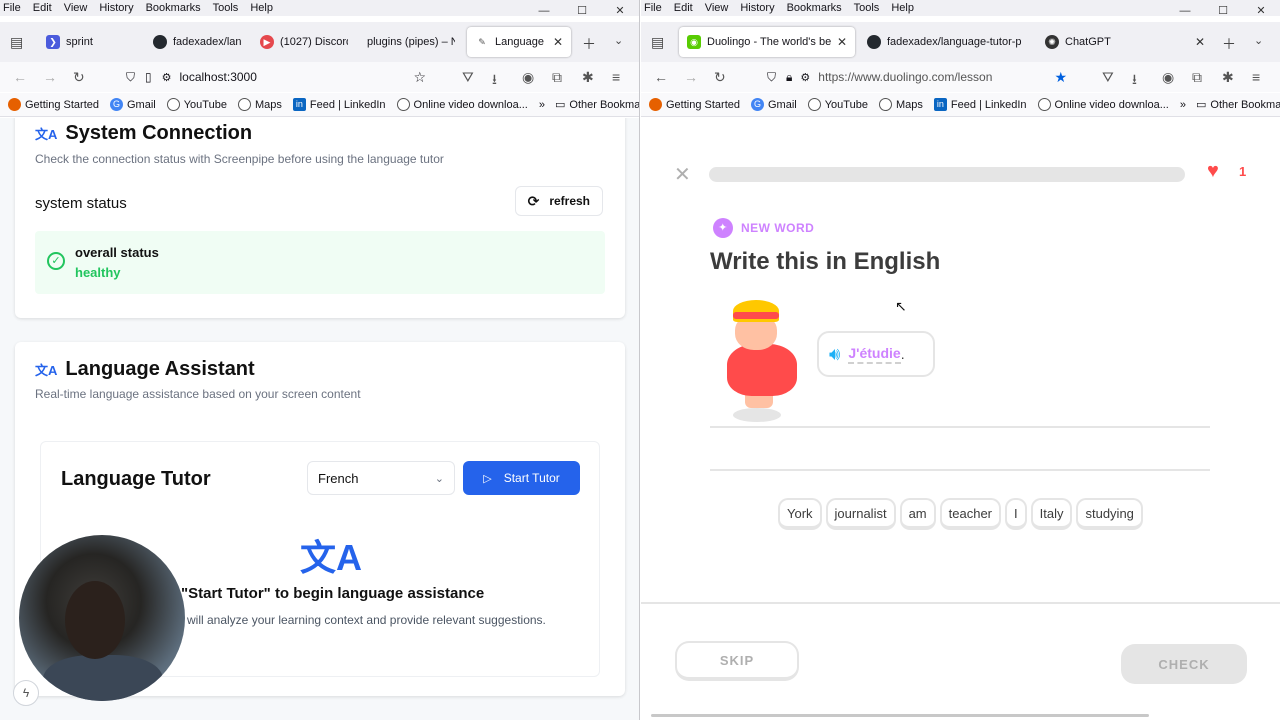  I want to click on account-icon: ◉, so click(1168, 77).